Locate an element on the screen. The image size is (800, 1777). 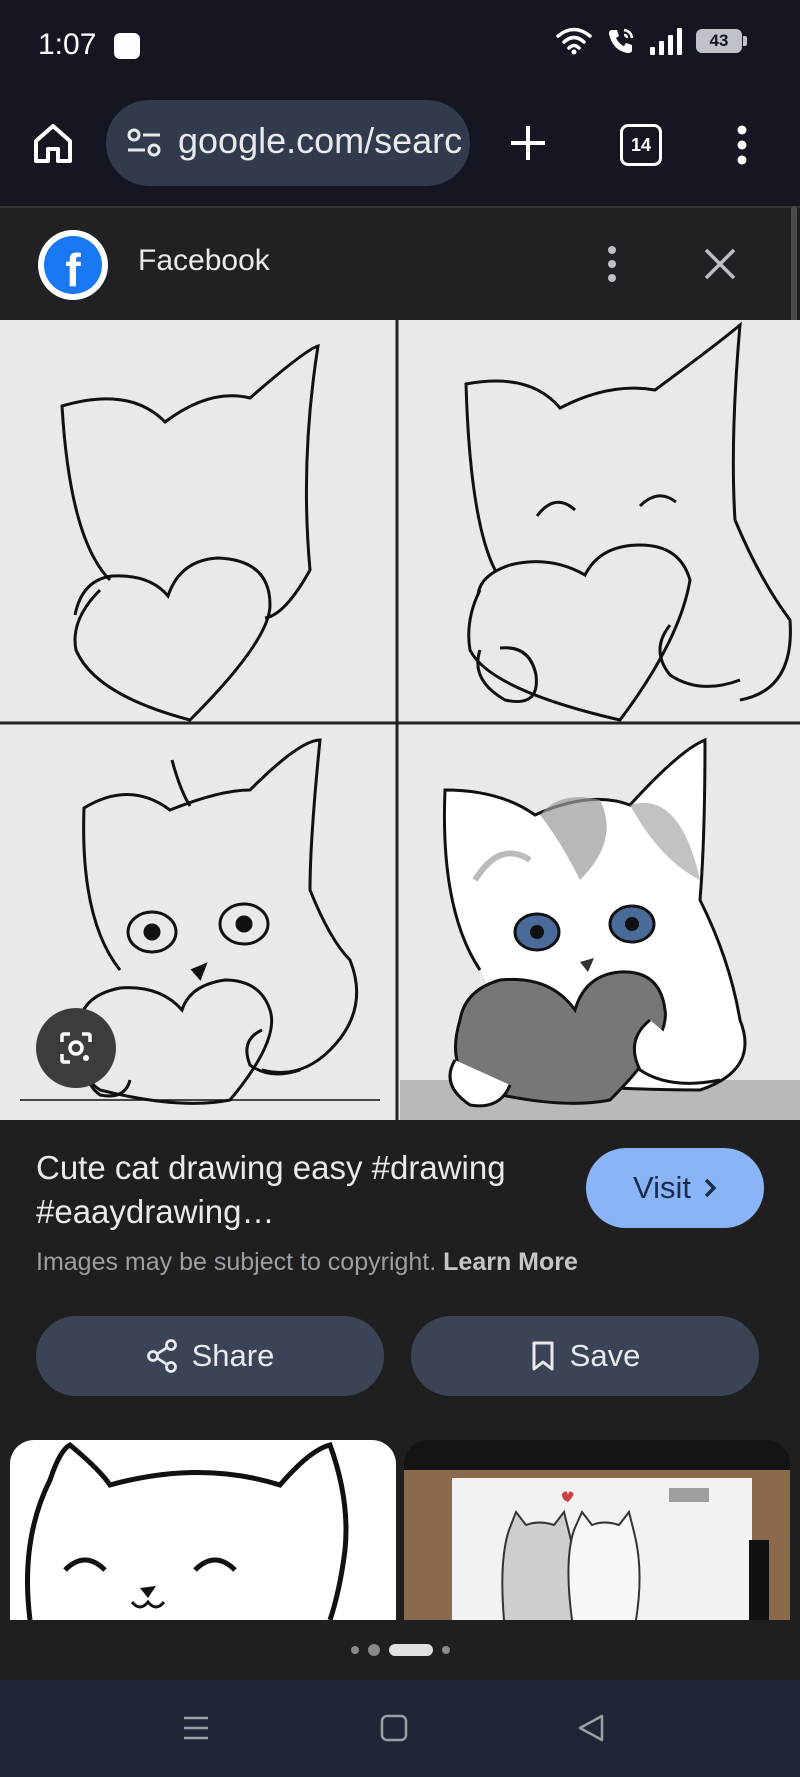
address-bar: google.com/searc is located at coordinates (288, 143).